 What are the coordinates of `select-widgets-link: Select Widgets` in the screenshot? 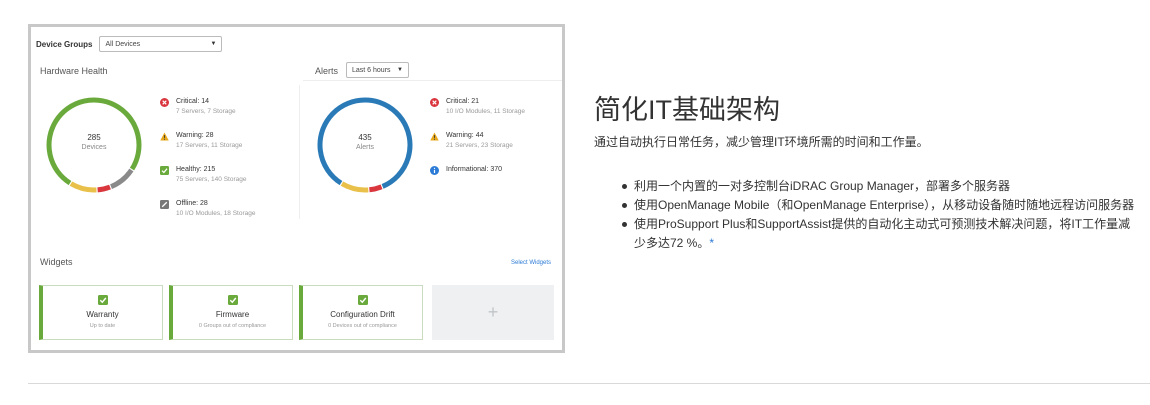 It's located at (531, 263).